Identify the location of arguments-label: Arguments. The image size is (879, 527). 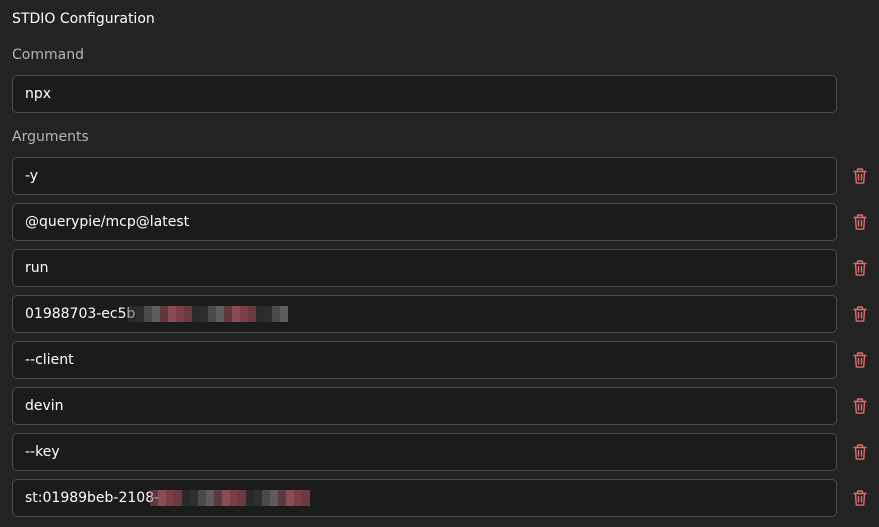
(50, 137).